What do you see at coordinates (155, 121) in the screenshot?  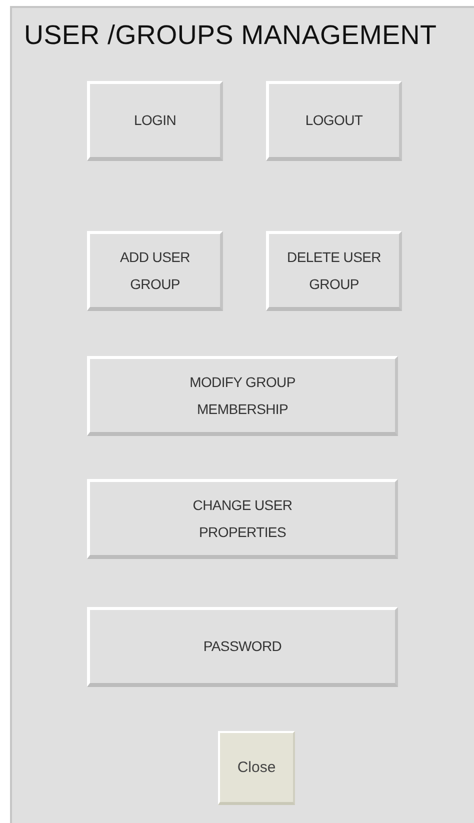 I see `action-button: LOGIN` at bounding box center [155, 121].